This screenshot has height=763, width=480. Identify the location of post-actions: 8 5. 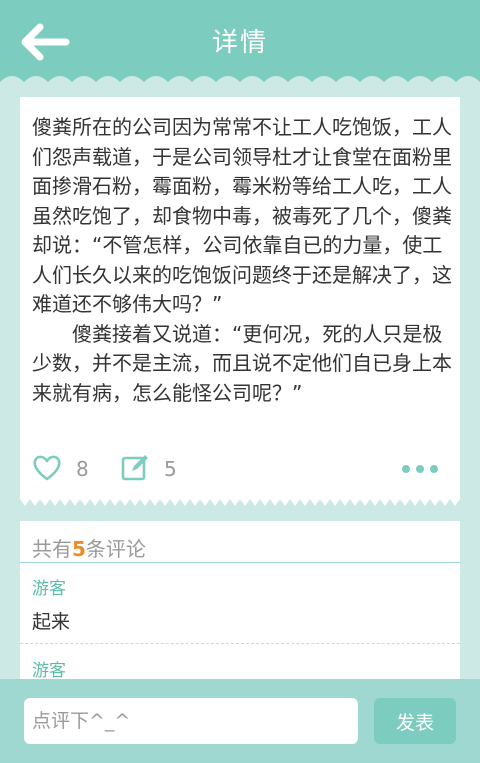
(240, 469).